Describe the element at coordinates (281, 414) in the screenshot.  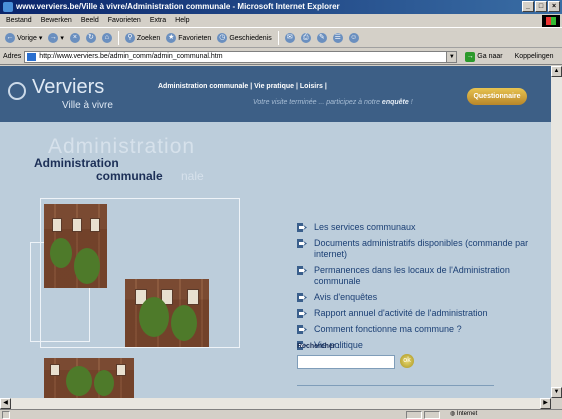
I see `status-bar: ◍ Internet` at that location.